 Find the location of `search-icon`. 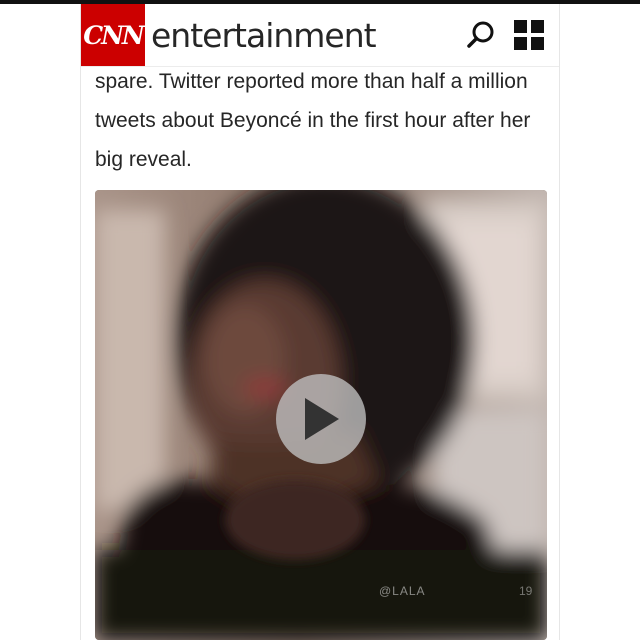

search-icon is located at coordinates (480, 34).